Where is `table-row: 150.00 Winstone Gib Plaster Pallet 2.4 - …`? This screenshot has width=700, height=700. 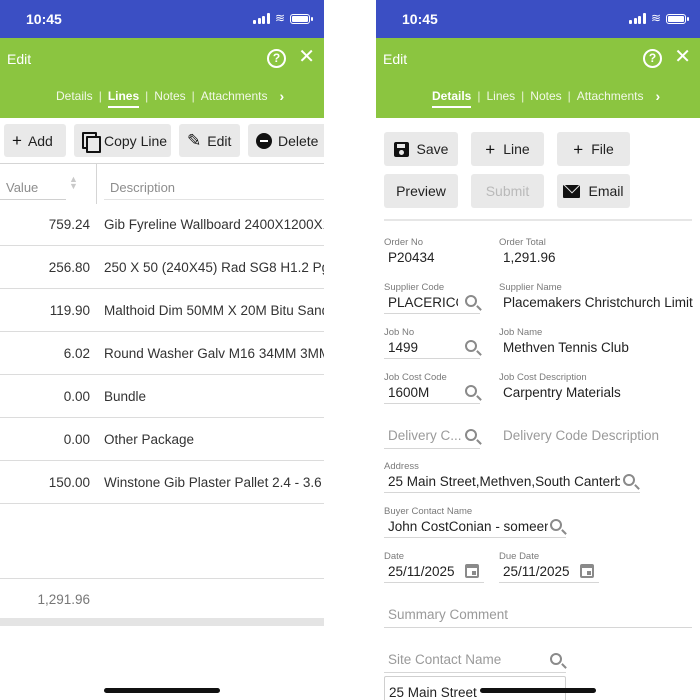 table-row: 150.00 Winstone Gib Plaster Pallet 2.4 - … is located at coordinates (162, 482).